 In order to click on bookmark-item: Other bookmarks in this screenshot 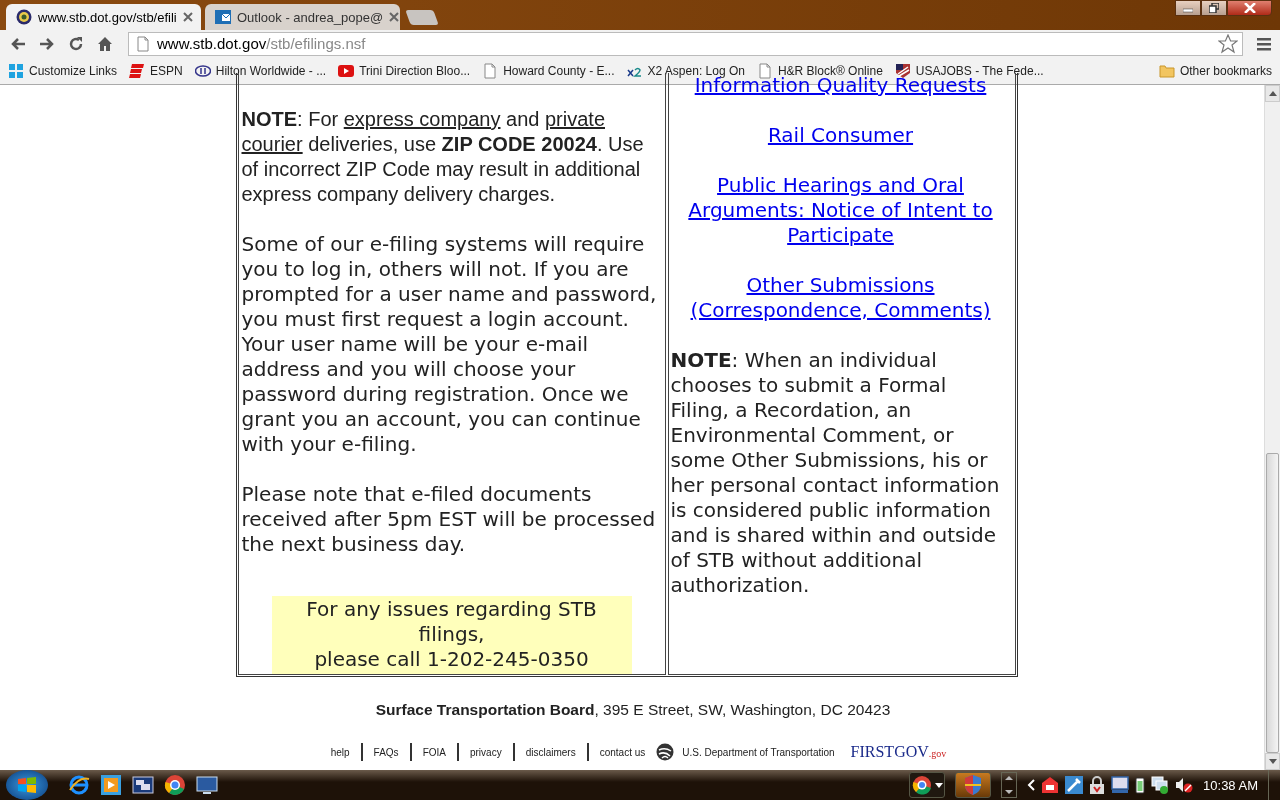, I will do `click(1215, 70)`.